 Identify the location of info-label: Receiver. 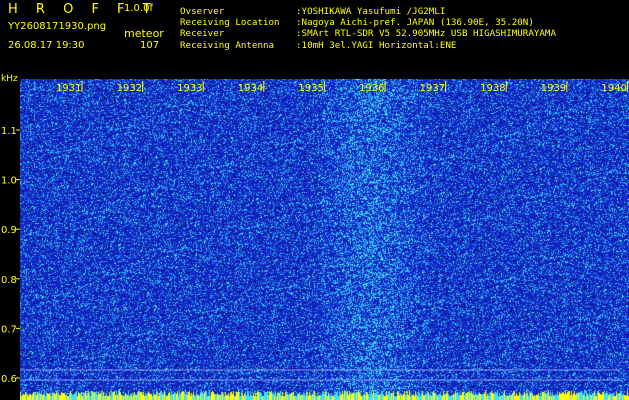
(202, 34).